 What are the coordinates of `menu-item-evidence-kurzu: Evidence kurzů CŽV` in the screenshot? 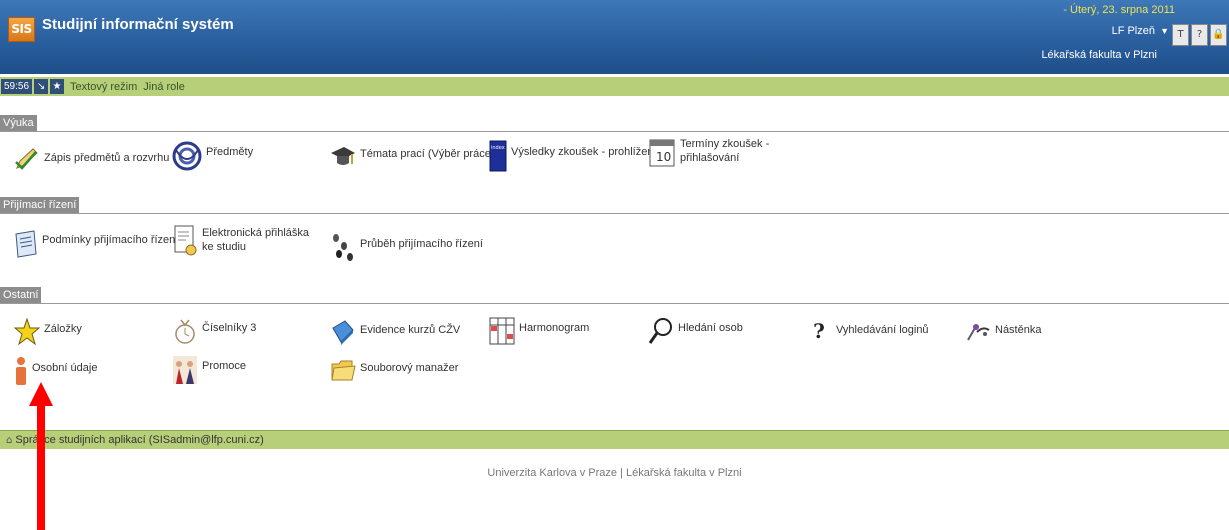 It's located at (395, 332).